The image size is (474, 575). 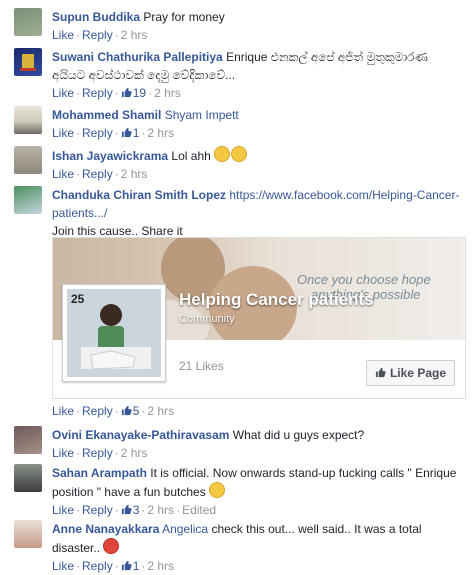 What do you see at coordinates (137, 57) in the screenshot?
I see `comment-author: Suwani Chathurika Pallepitiya` at bounding box center [137, 57].